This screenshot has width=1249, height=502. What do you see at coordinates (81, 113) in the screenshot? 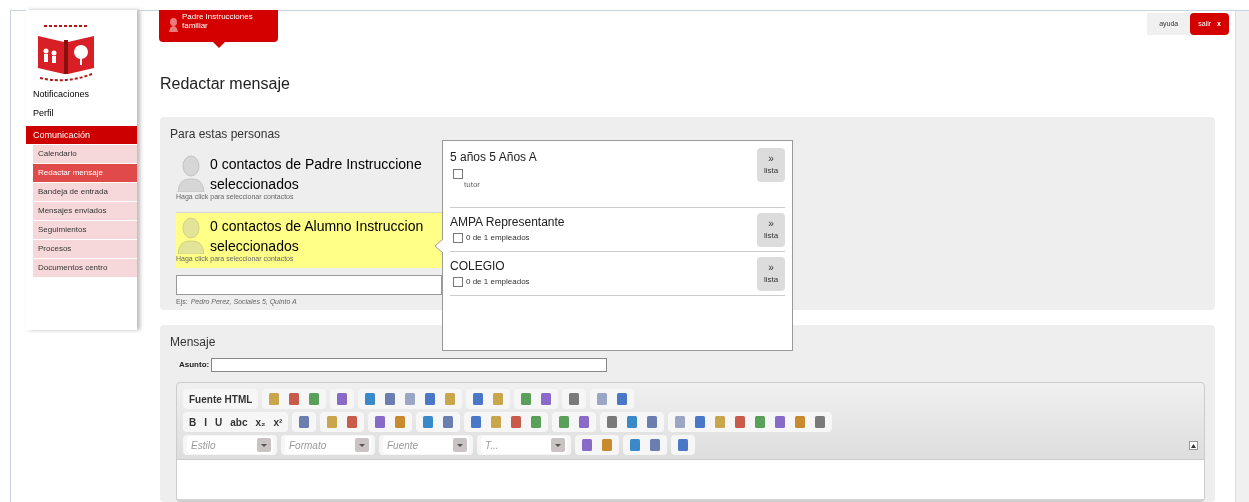
I see `nav-item: Perfil` at bounding box center [81, 113].